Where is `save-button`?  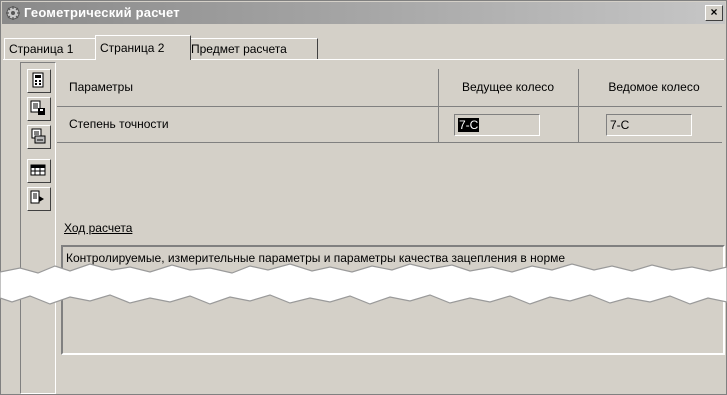
save-button is located at coordinates (39, 109).